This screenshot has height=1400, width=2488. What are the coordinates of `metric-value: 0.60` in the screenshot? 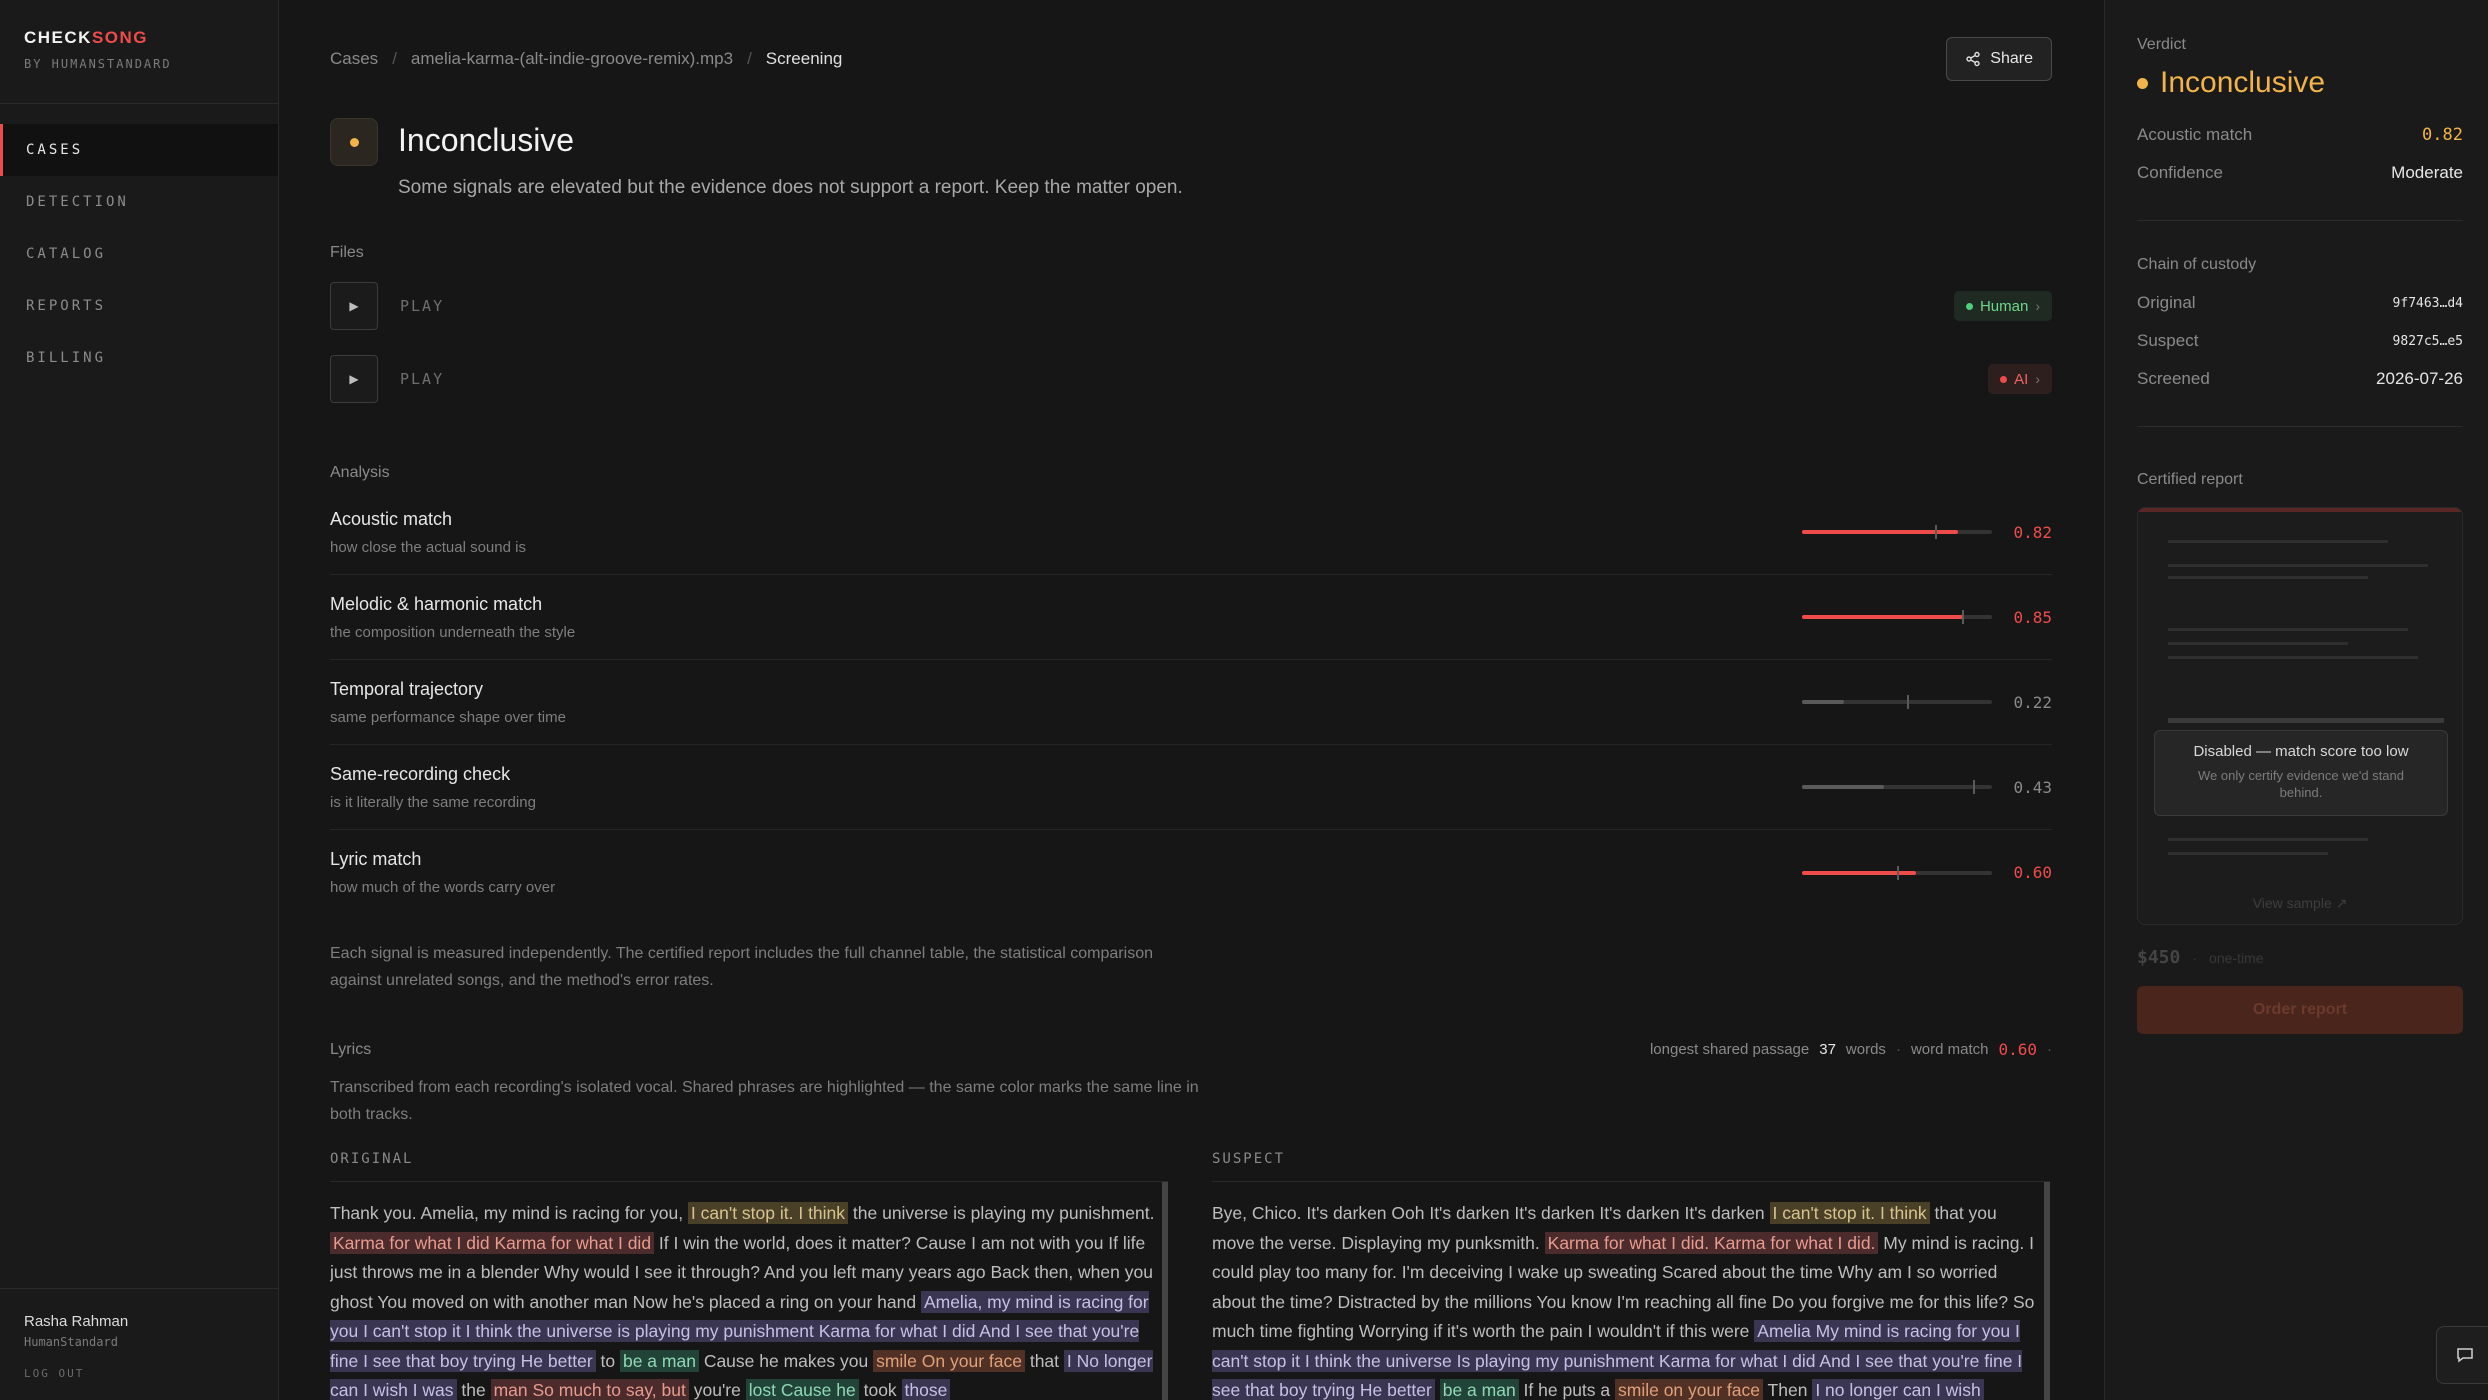 It's located at (2032, 872).